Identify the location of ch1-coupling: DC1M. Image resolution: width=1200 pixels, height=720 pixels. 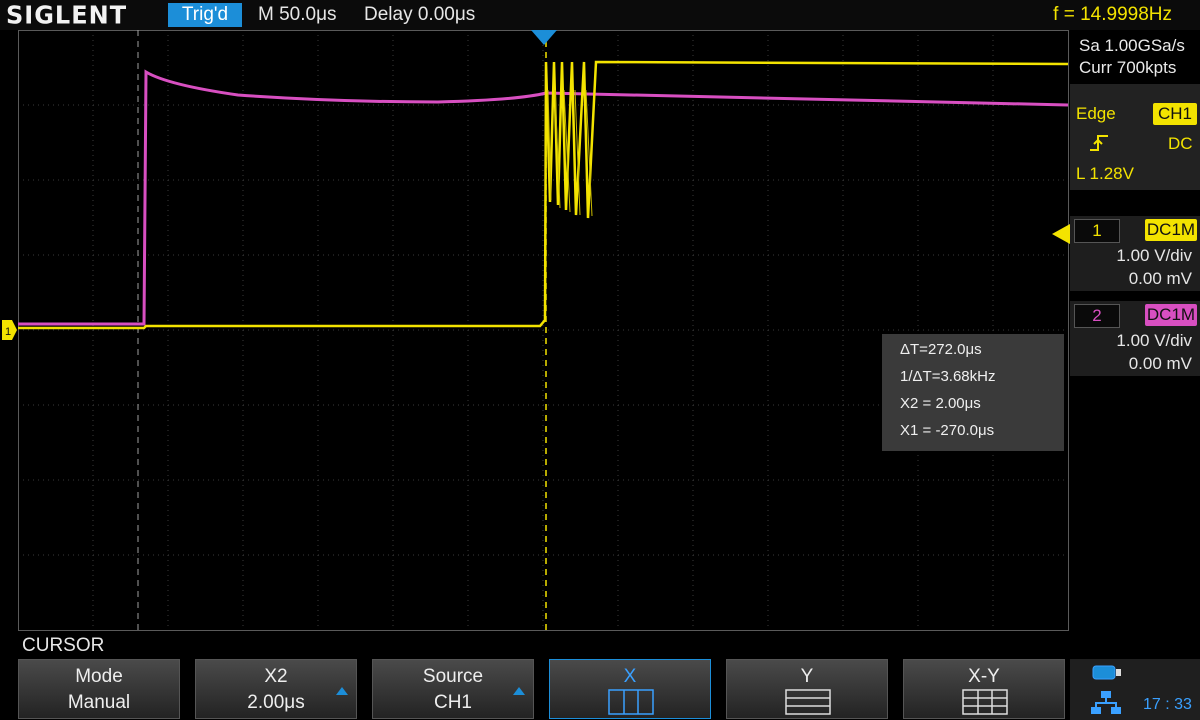
(1171, 230).